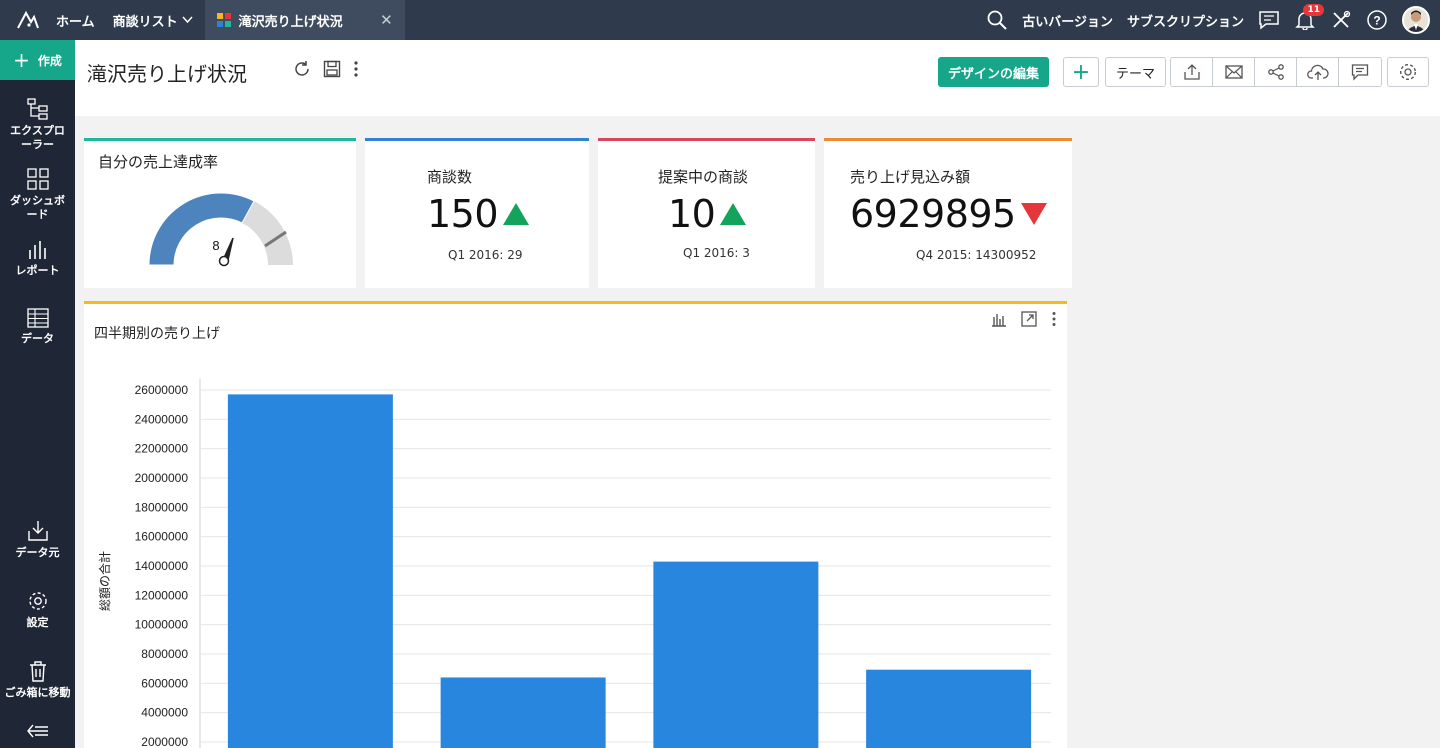 The image size is (1440, 748). Describe the element at coordinates (356, 71) in the screenshot. I see `more-vertical-icon` at that location.